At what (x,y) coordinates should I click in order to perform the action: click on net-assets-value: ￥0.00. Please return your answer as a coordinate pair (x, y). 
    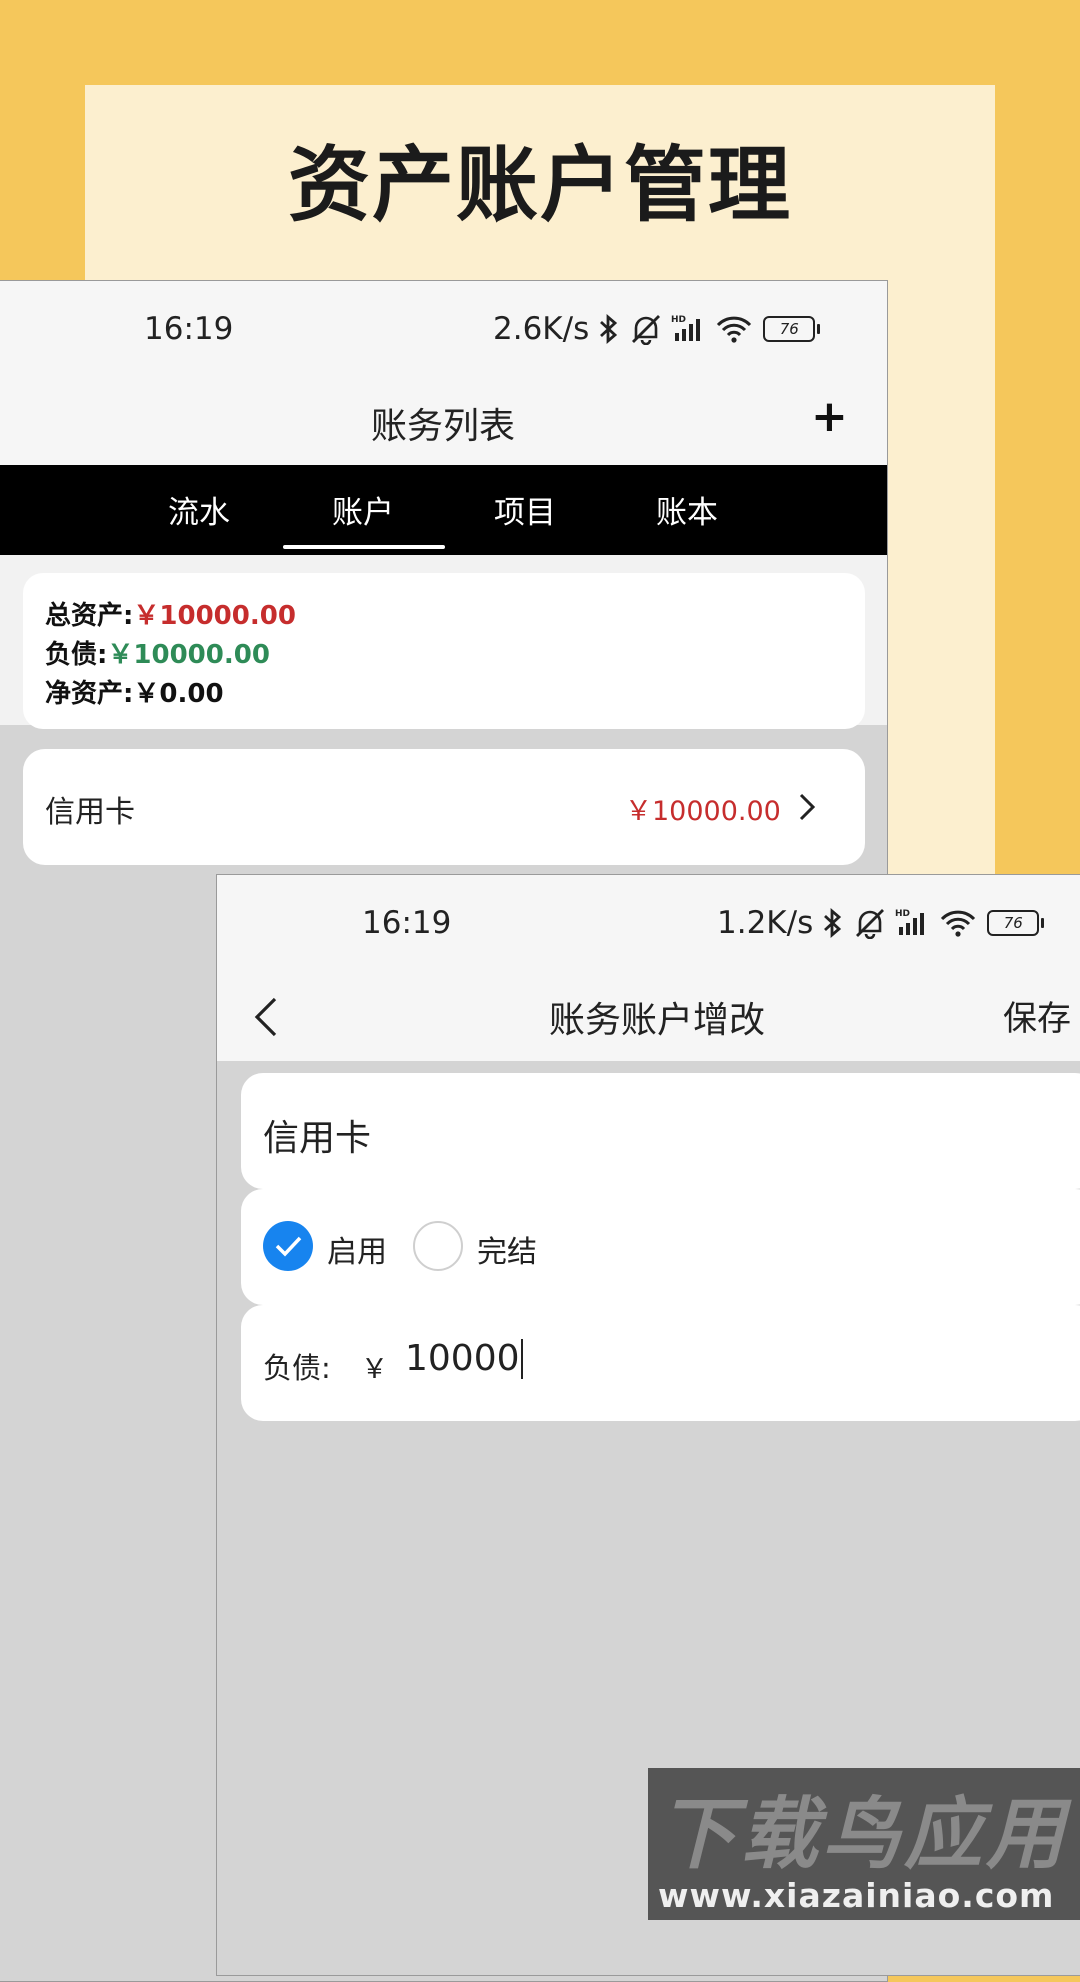
    Looking at the image, I should click on (178, 694).